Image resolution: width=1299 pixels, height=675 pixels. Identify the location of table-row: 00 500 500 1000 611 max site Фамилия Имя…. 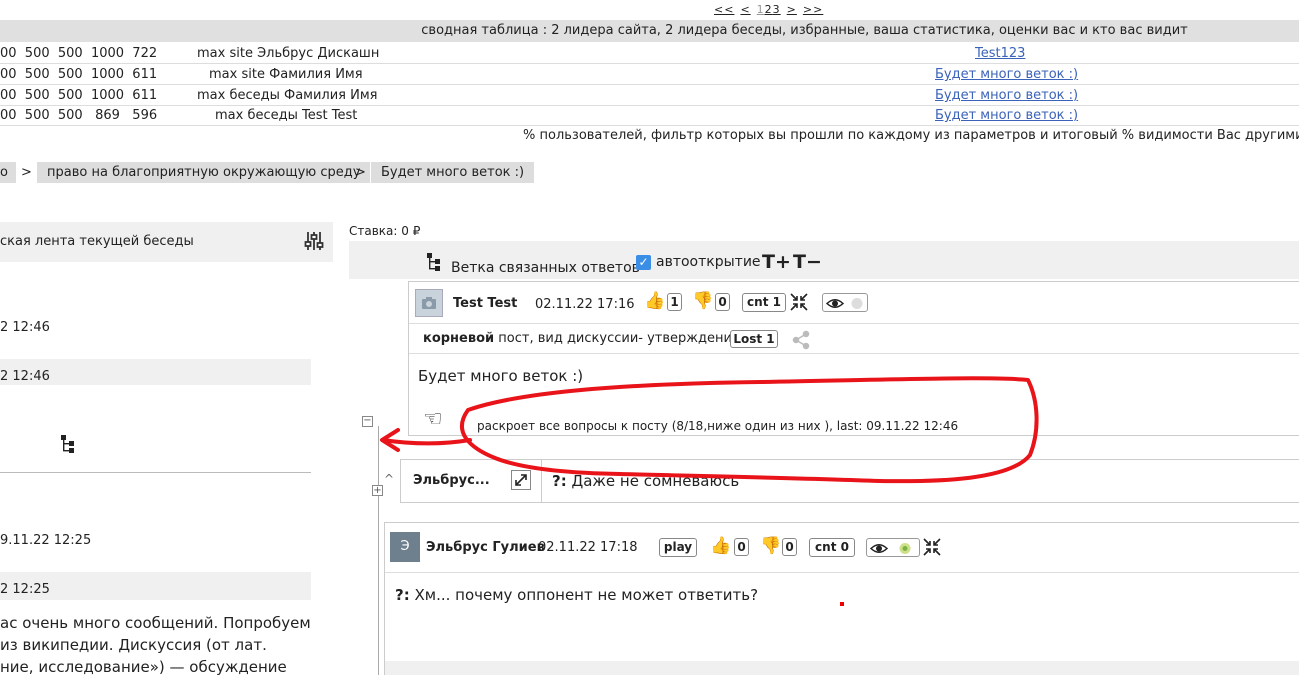
(649, 74).